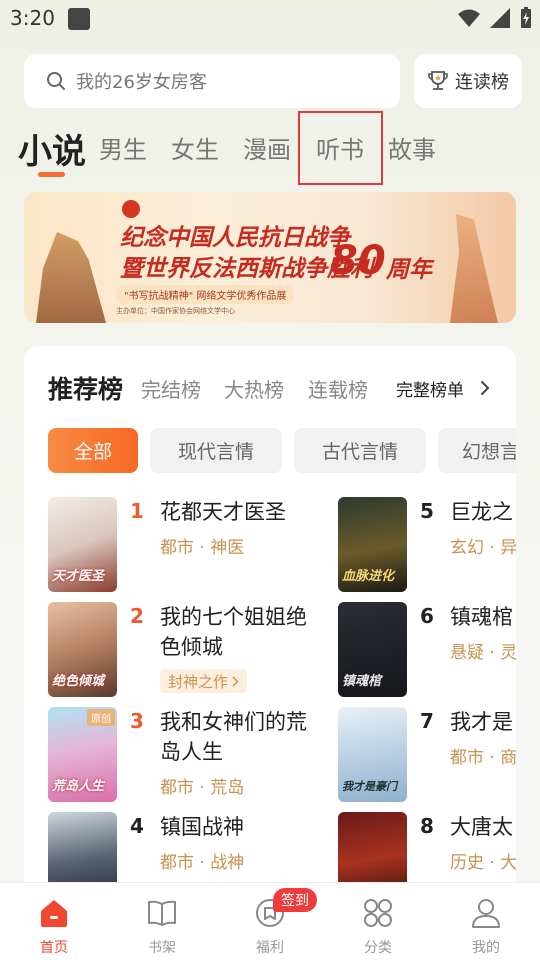  Describe the element at coordinates (378, 913) in the screenshot. I see `category-icon` at that location.